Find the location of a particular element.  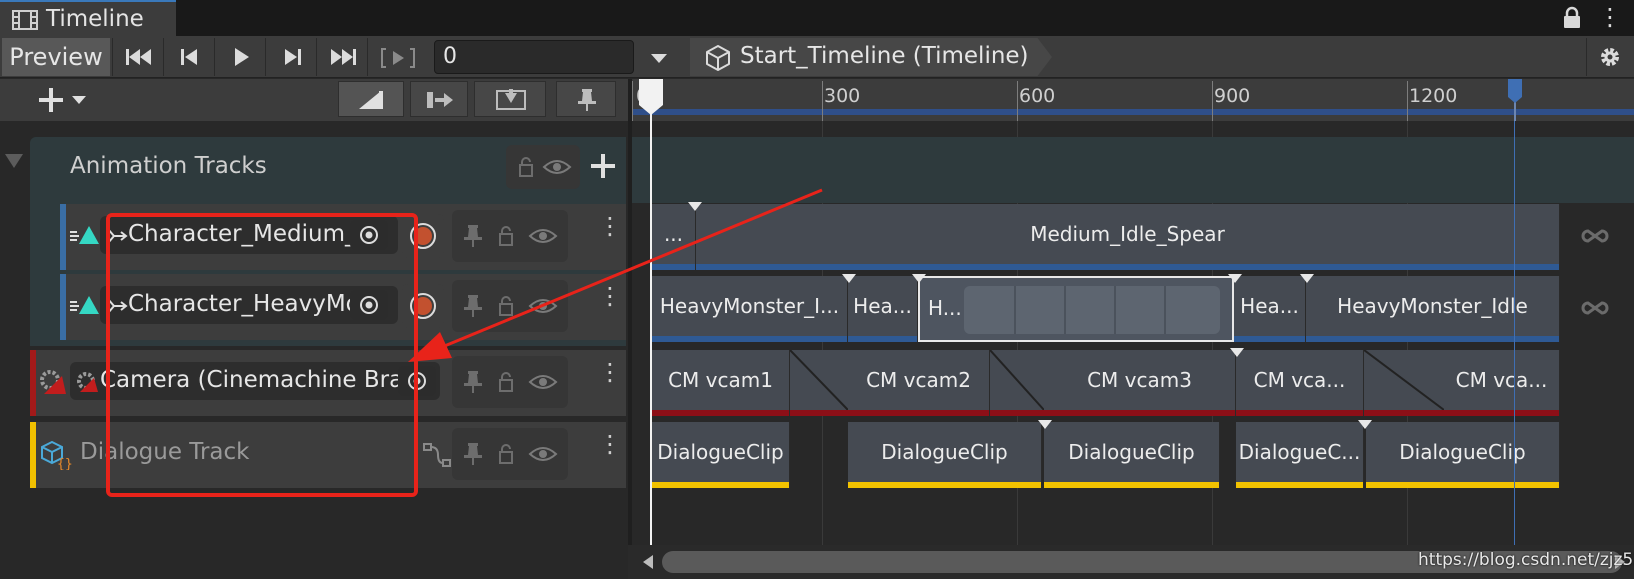

ruler-label: 900 is located at coordinates (1232, 96).